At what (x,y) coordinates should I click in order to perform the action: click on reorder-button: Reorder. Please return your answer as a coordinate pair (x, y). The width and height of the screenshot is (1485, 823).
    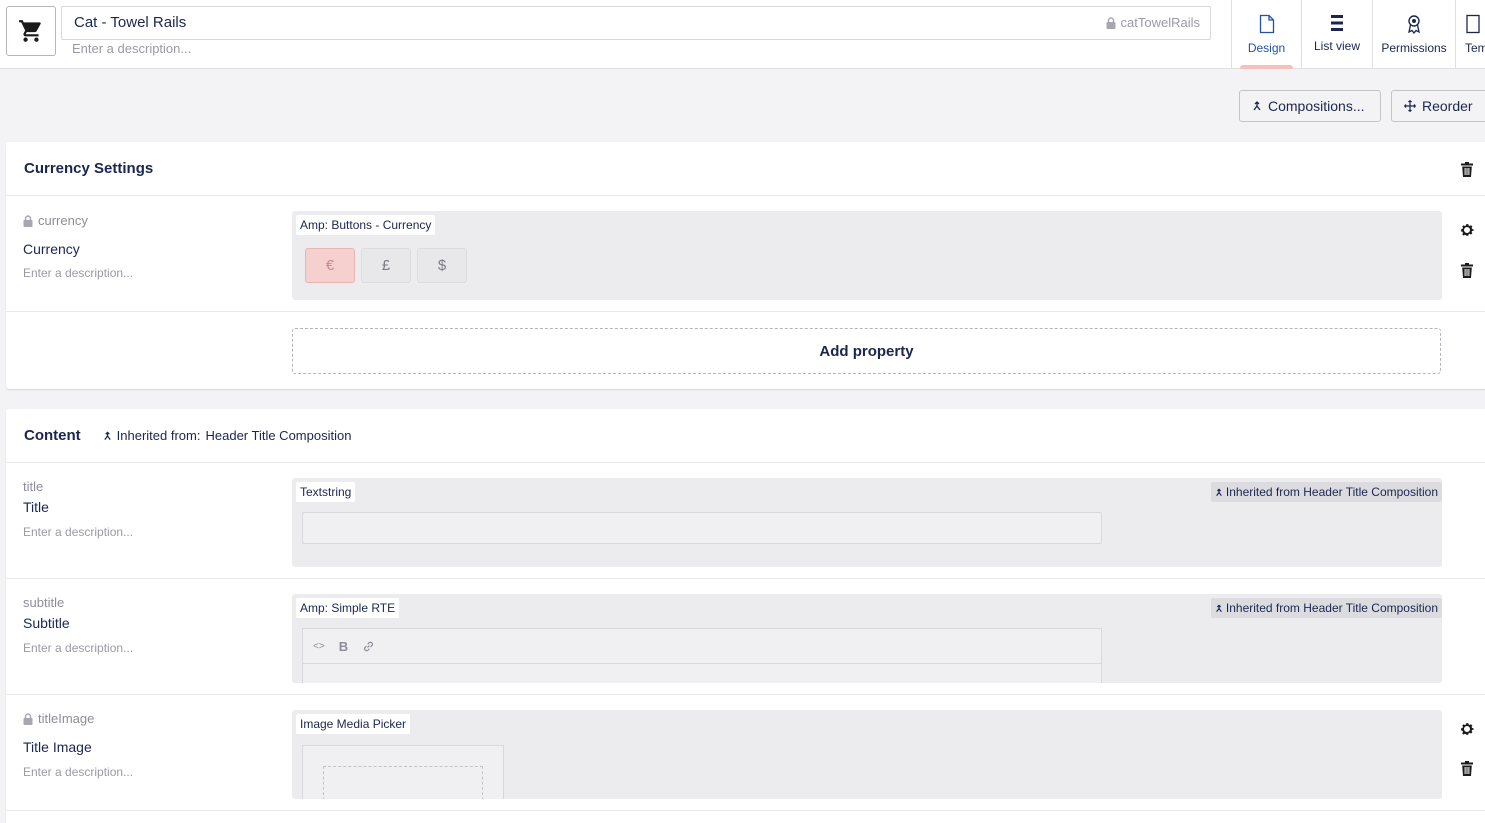
    Looking at the image, I should click on (1438, 106).